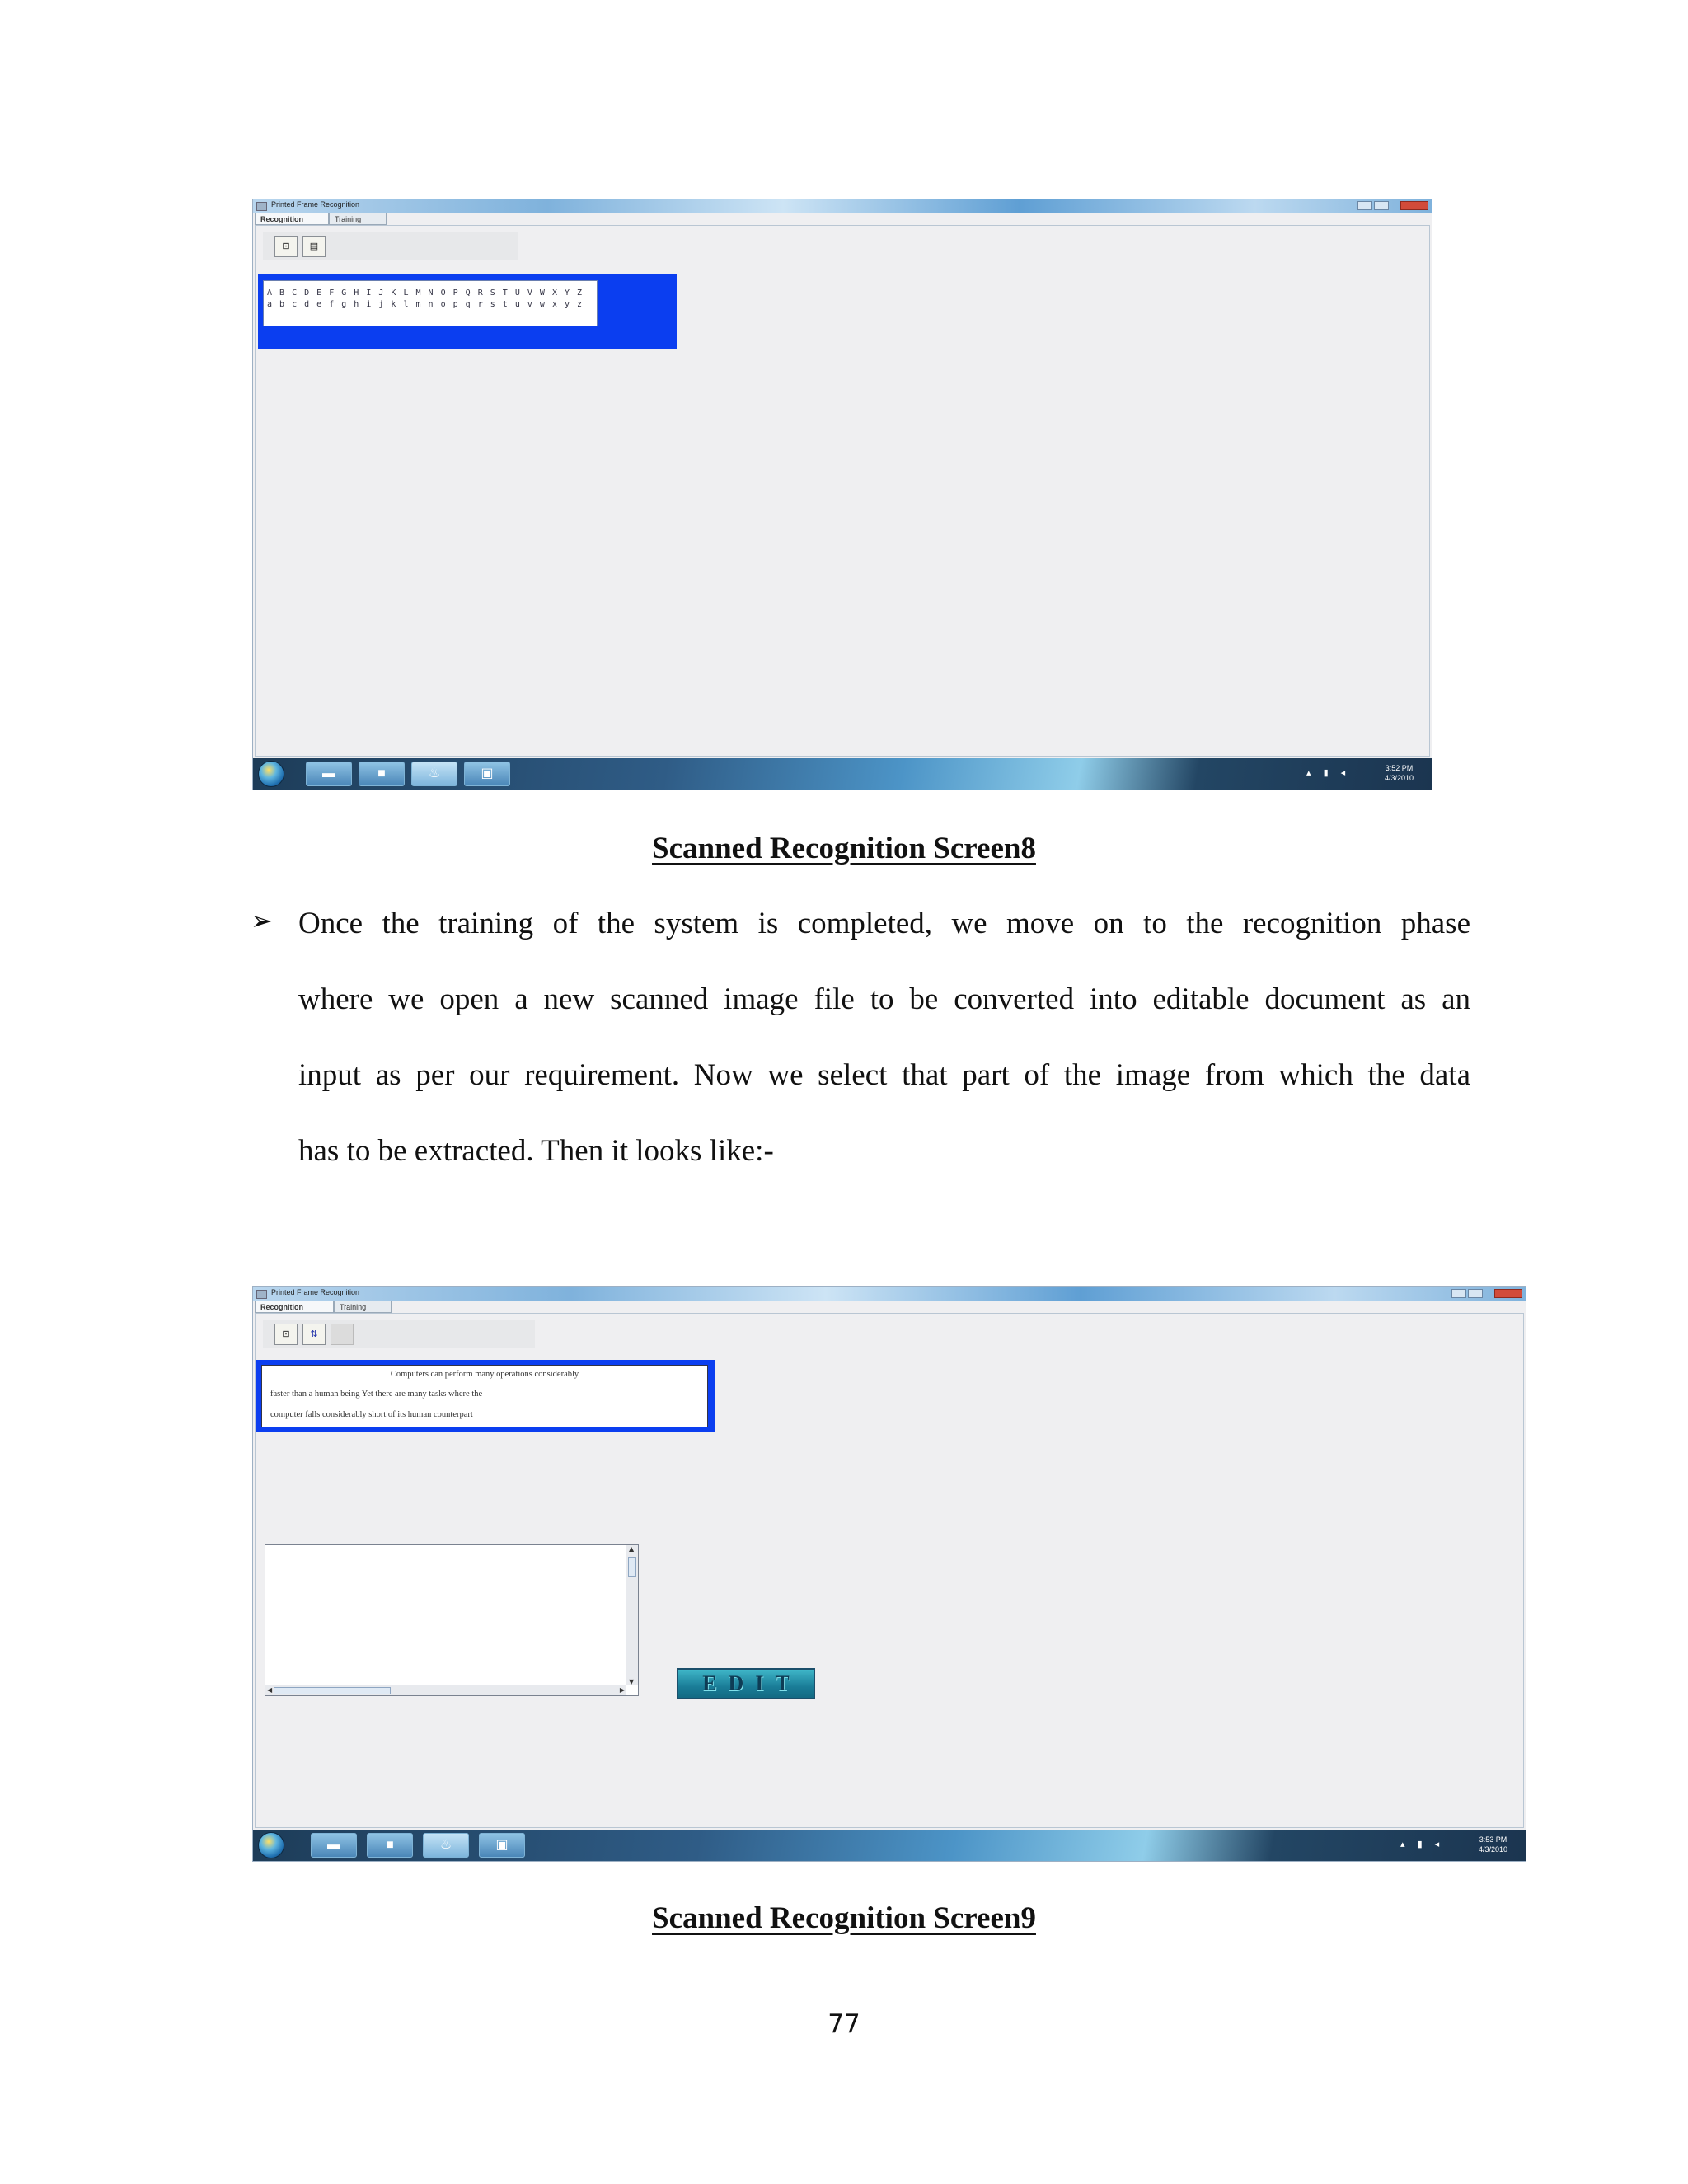  What do you see at coordinates (314, 246) in the screenshot?
I see `train-icon: ▤` at bounding box center [314, 246].